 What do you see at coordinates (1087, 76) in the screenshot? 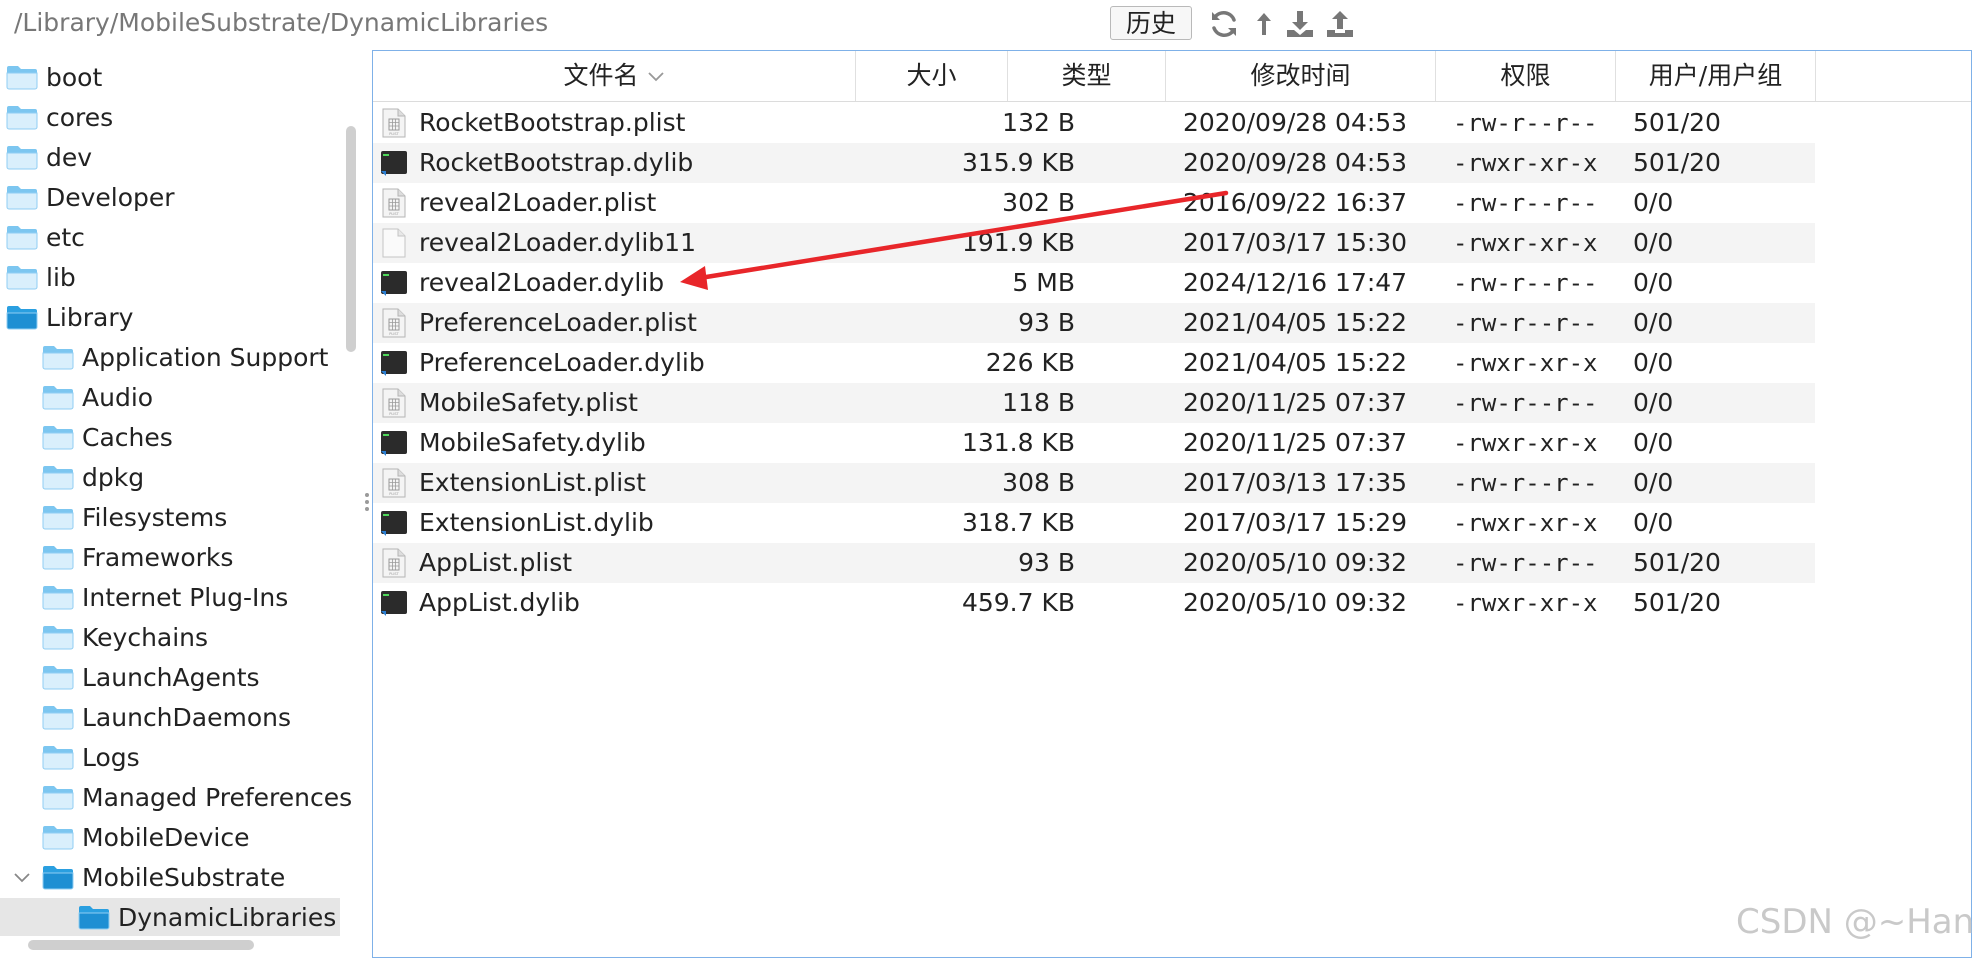
I see `column-header-type: 类型` at bounding box center [1087, 76].